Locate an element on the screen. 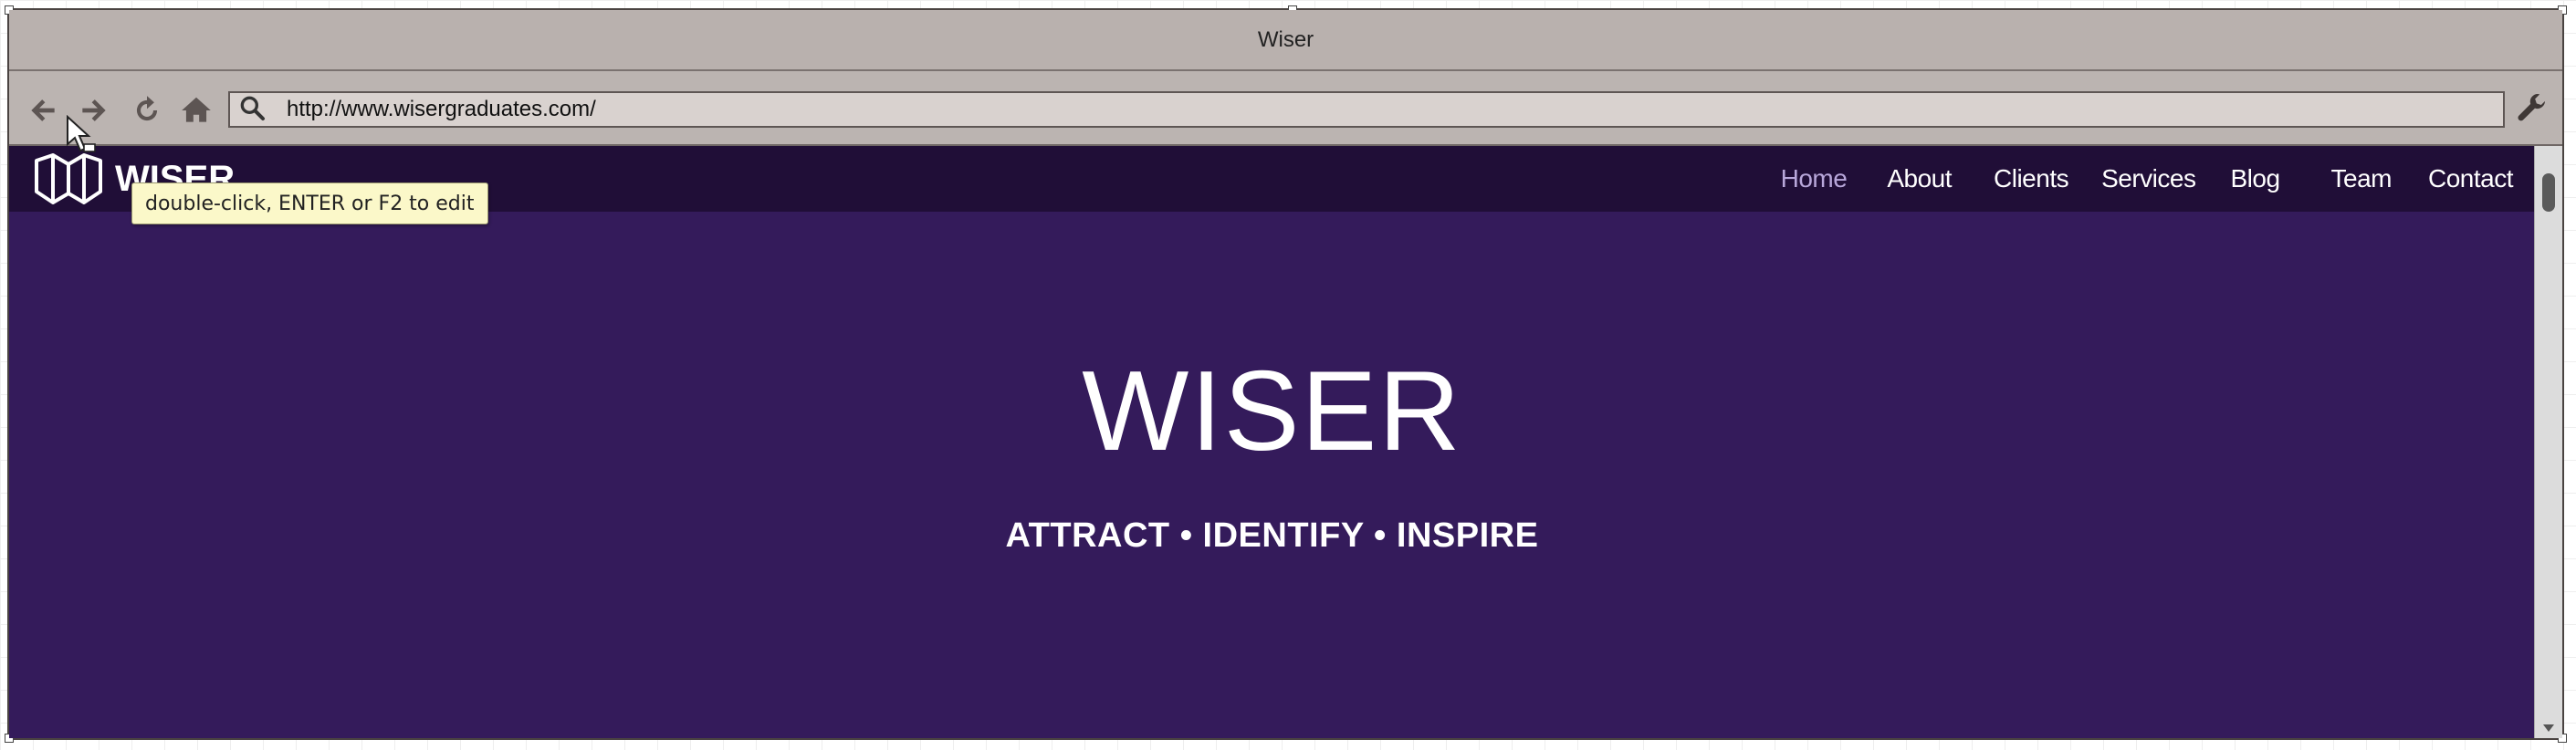 The height and width of the screenshot is (750, 2576). back-button is located at coordinates (43, 110).